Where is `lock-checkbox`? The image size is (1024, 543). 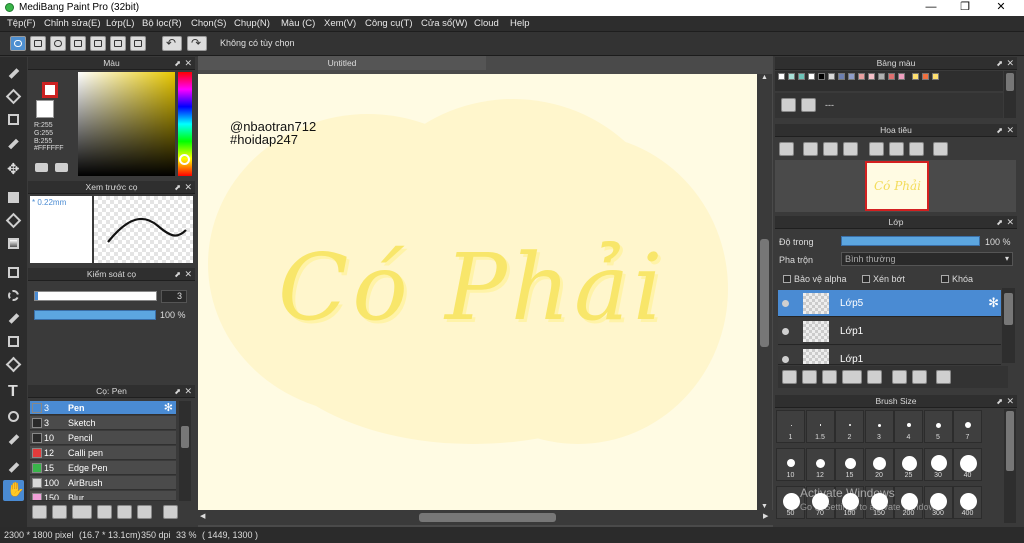 lock-checkbox is located at coordinates (945, 279).